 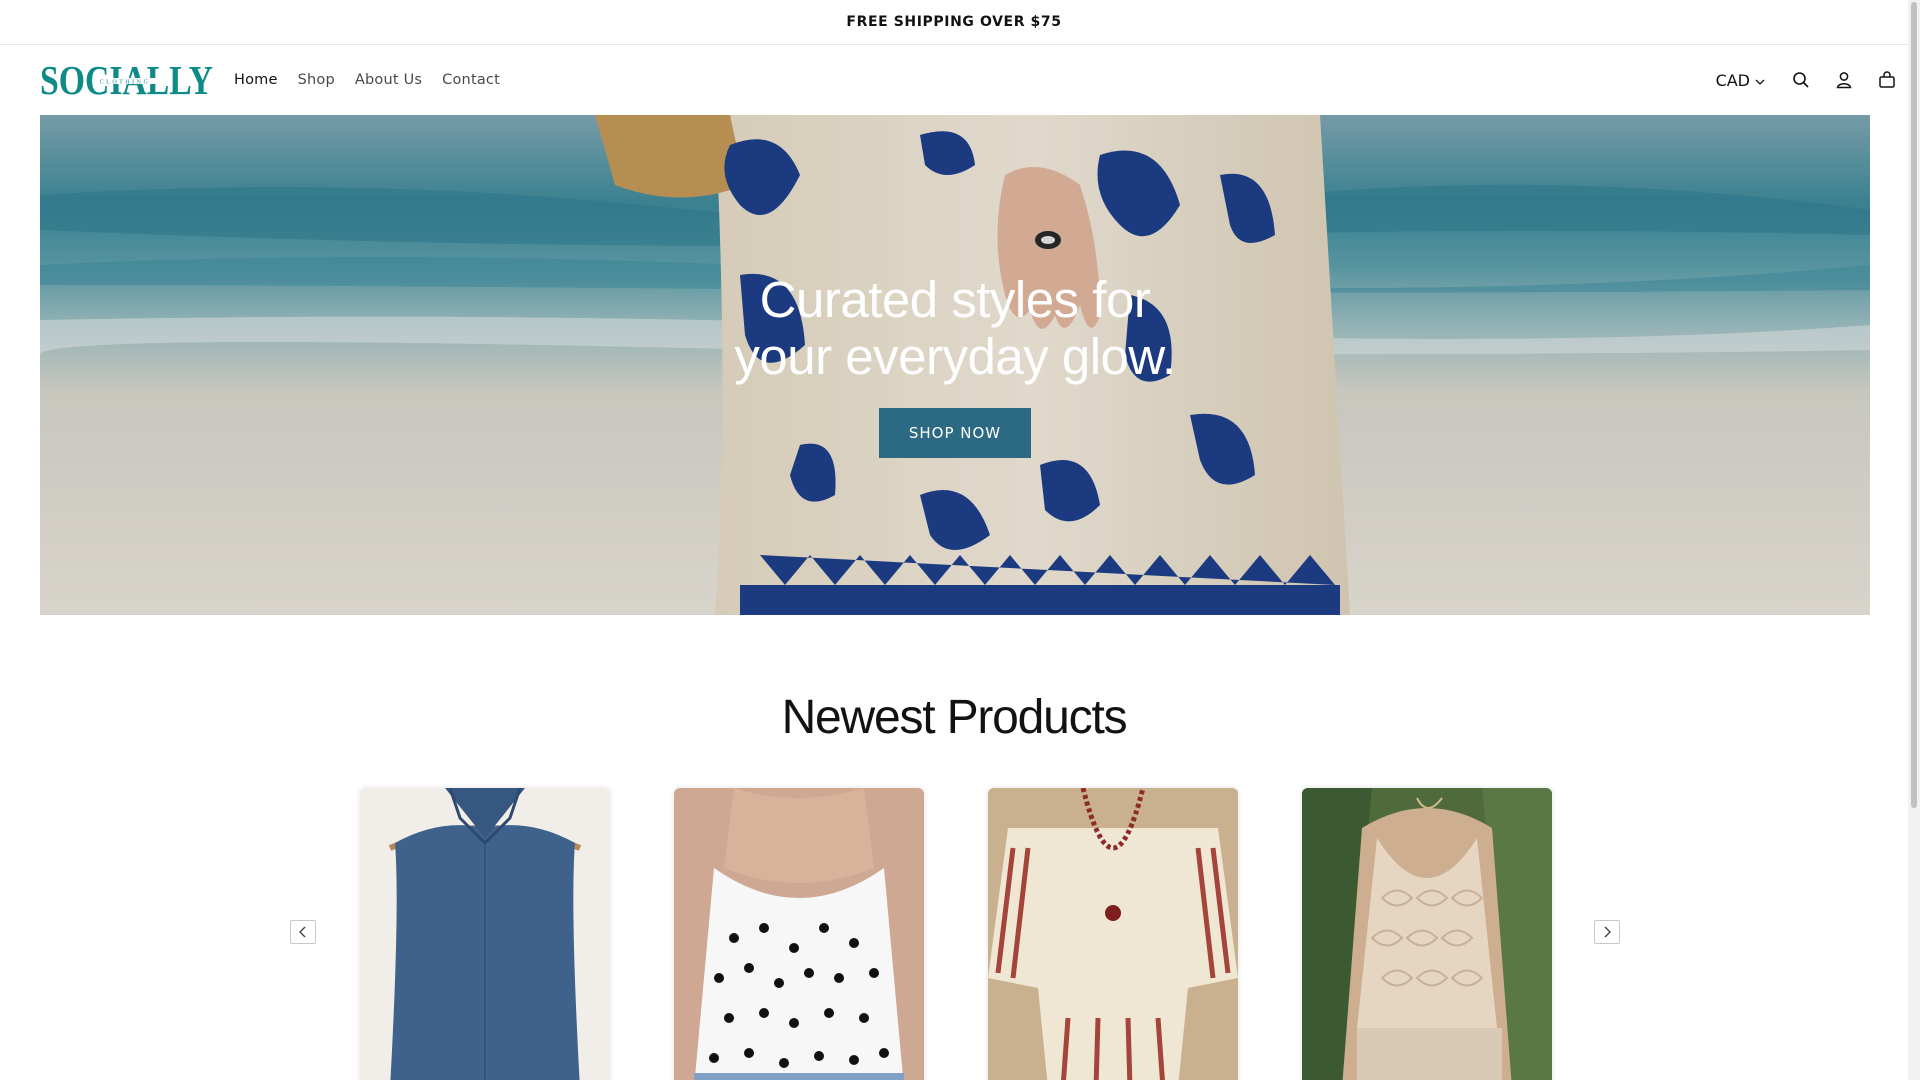 I want to click on announcement-bar: FREE SHIPPING OVER $75, so click(x=954, y=22).